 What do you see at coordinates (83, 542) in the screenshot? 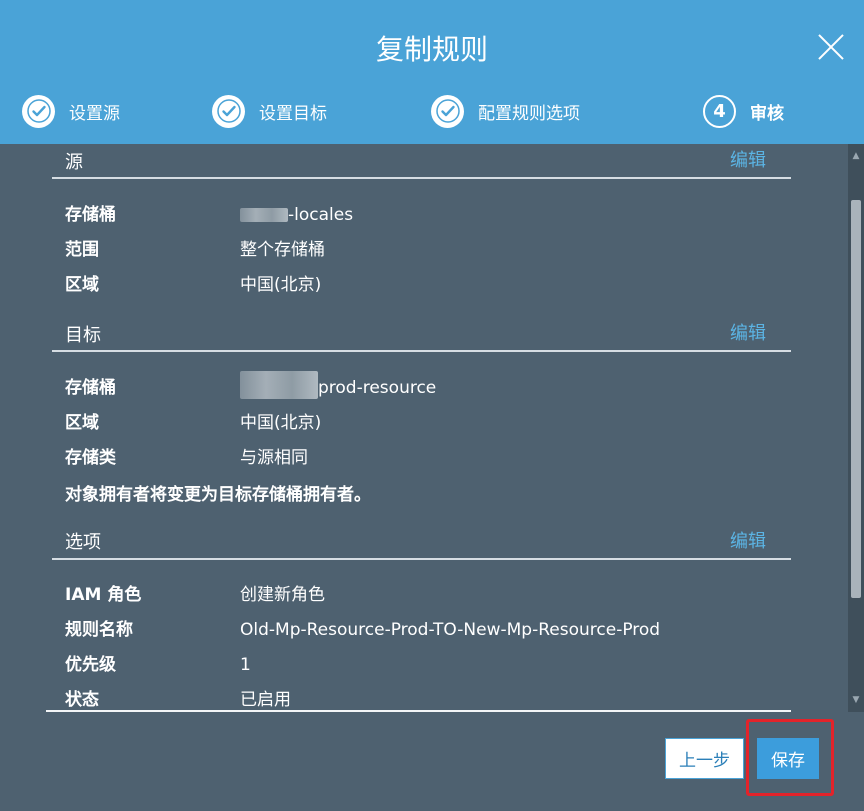
I see `options-heading: 选项` at bounding box center [83, 542].